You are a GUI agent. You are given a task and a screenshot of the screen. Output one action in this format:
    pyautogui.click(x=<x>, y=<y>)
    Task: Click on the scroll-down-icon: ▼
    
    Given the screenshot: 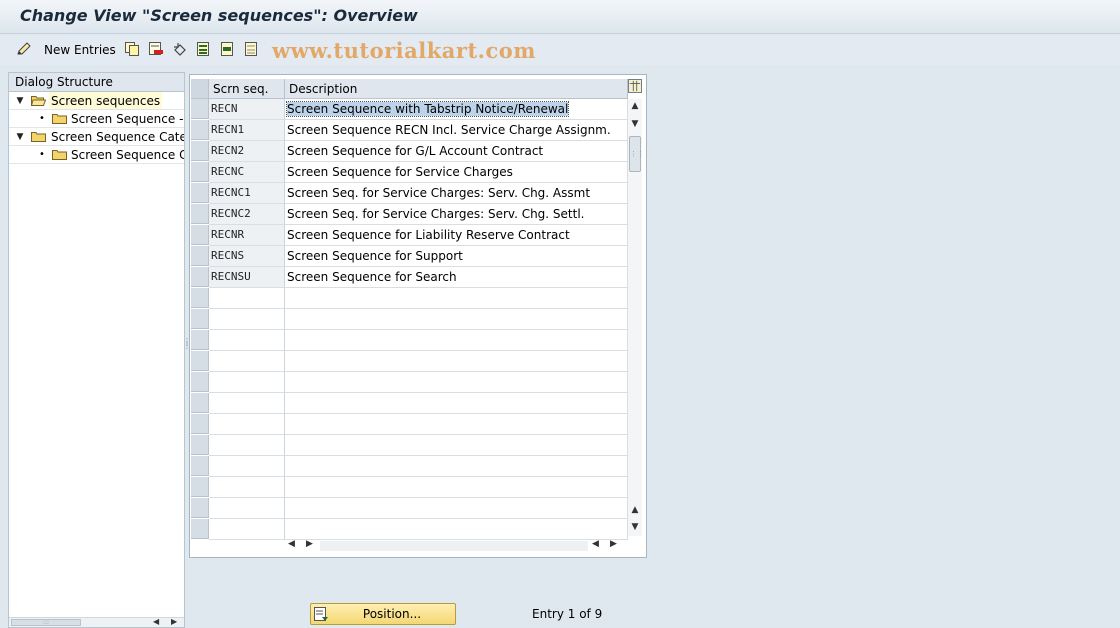 What is the action you would take?
    pyautogui.click(x=635, y=124)
    